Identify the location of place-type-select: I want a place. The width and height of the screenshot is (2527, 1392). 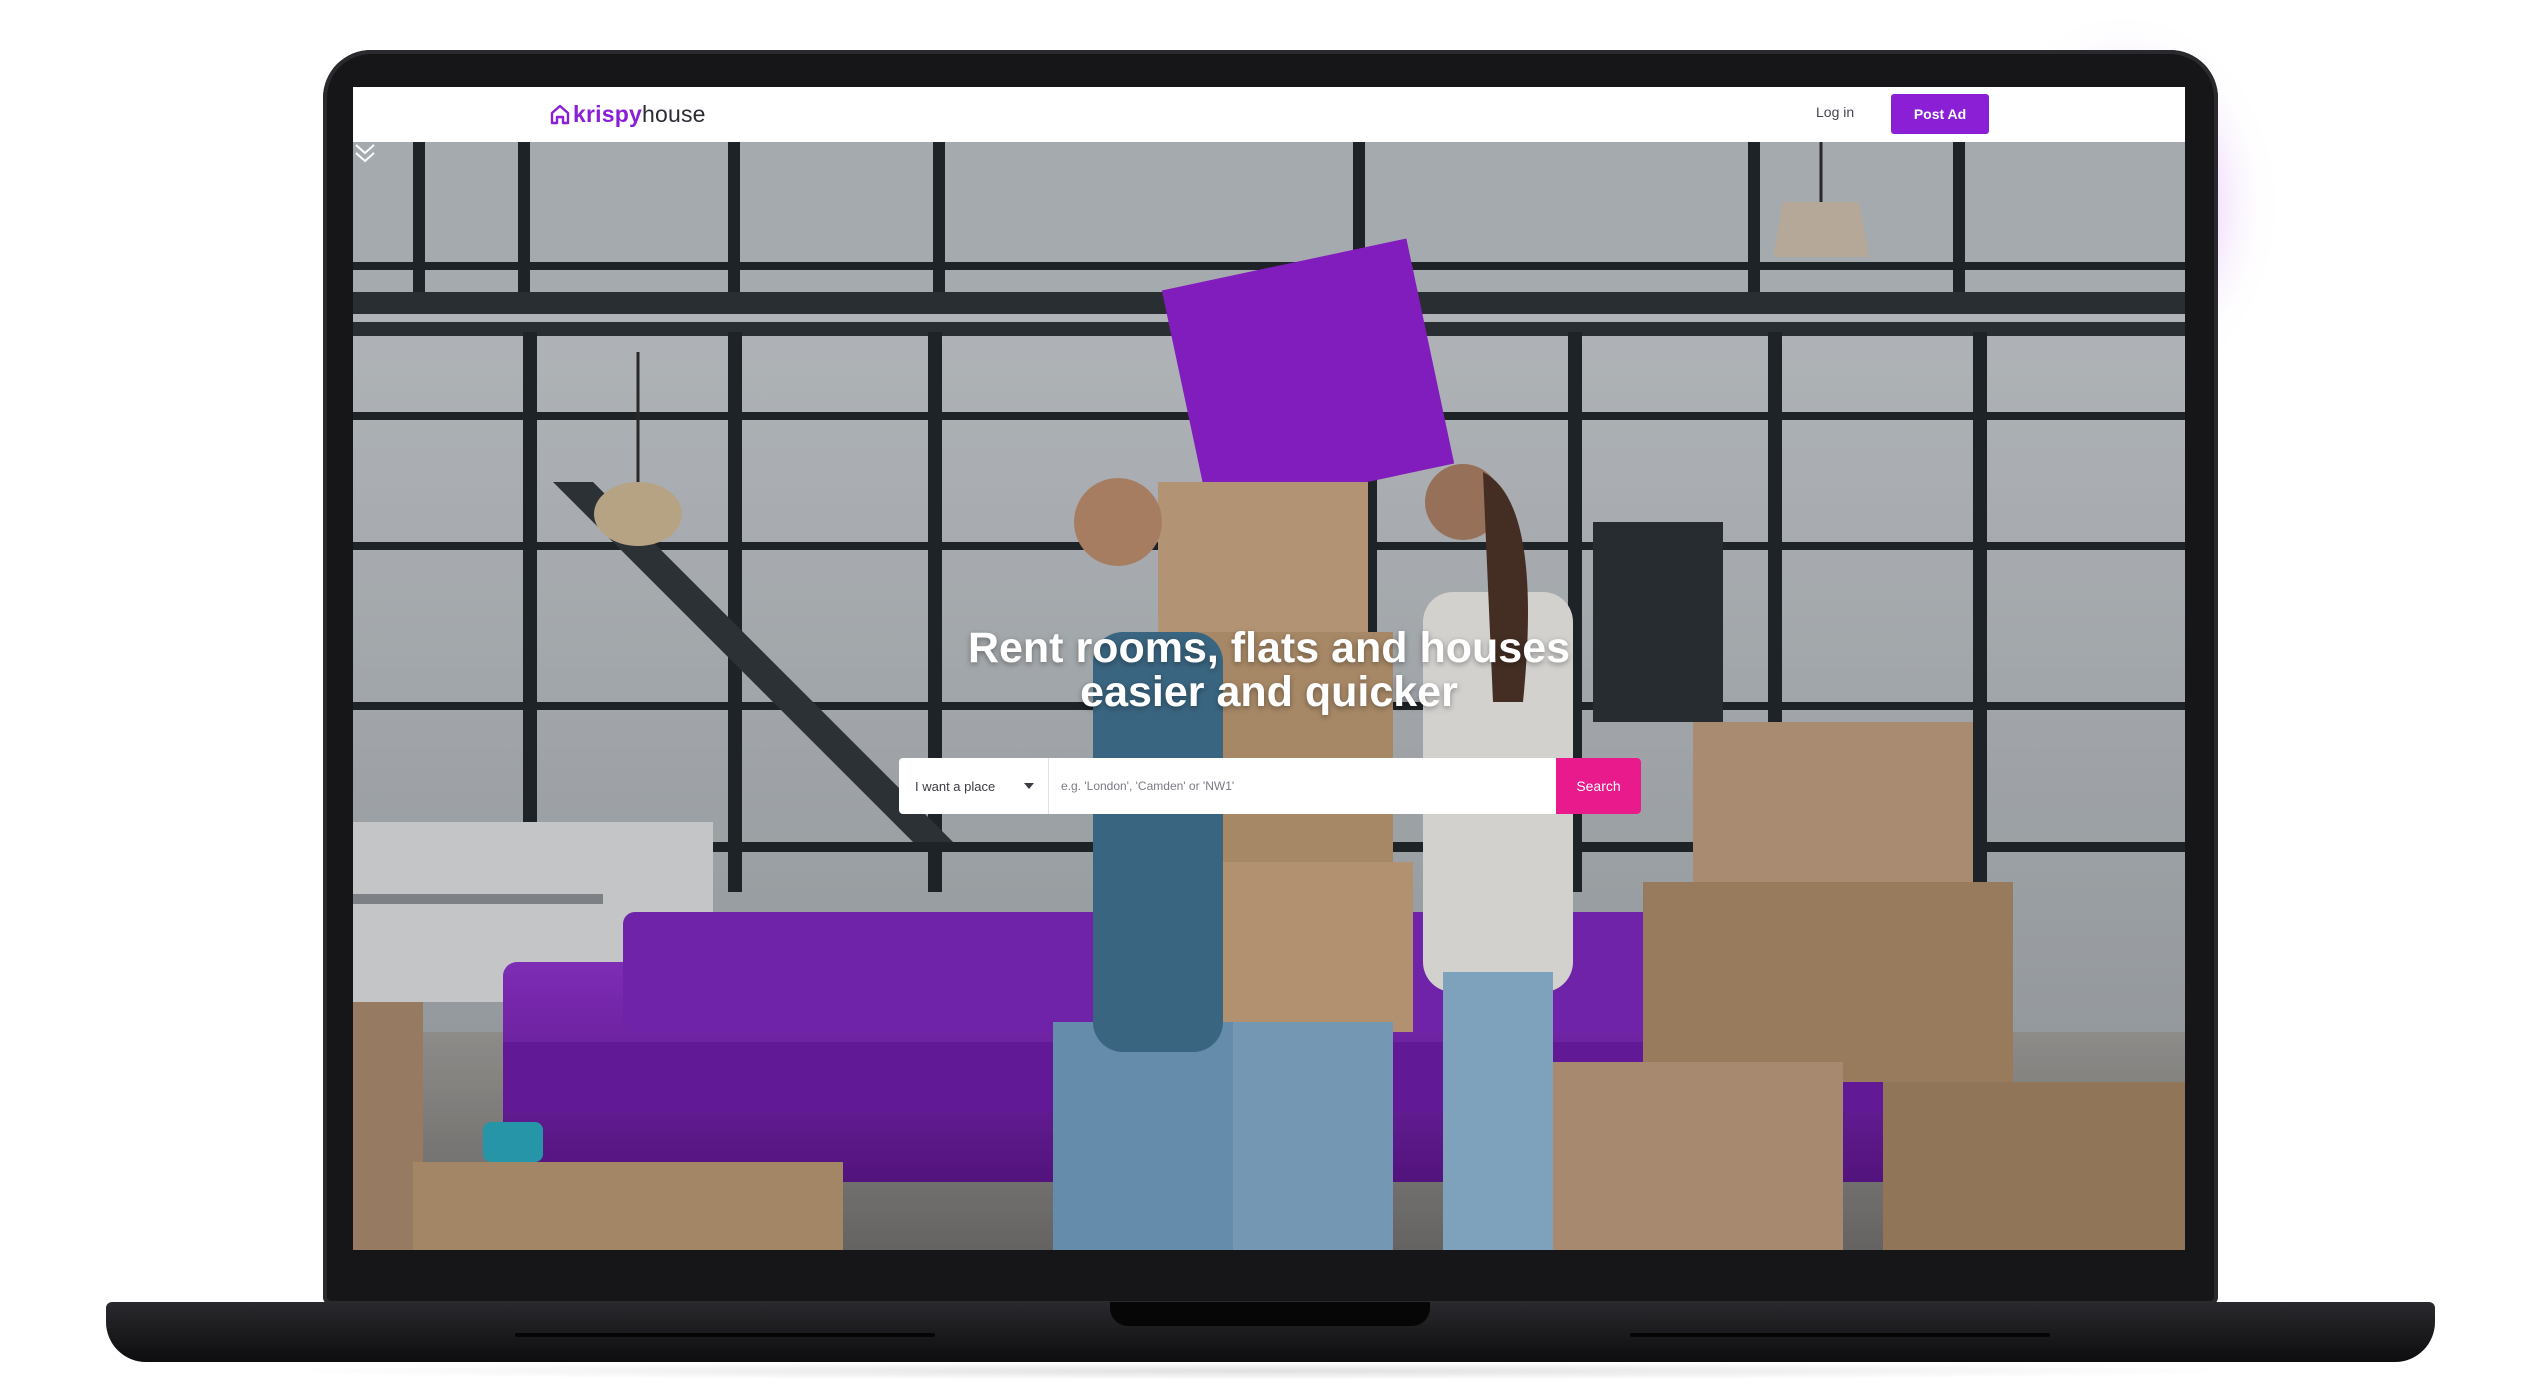
(974, 786).